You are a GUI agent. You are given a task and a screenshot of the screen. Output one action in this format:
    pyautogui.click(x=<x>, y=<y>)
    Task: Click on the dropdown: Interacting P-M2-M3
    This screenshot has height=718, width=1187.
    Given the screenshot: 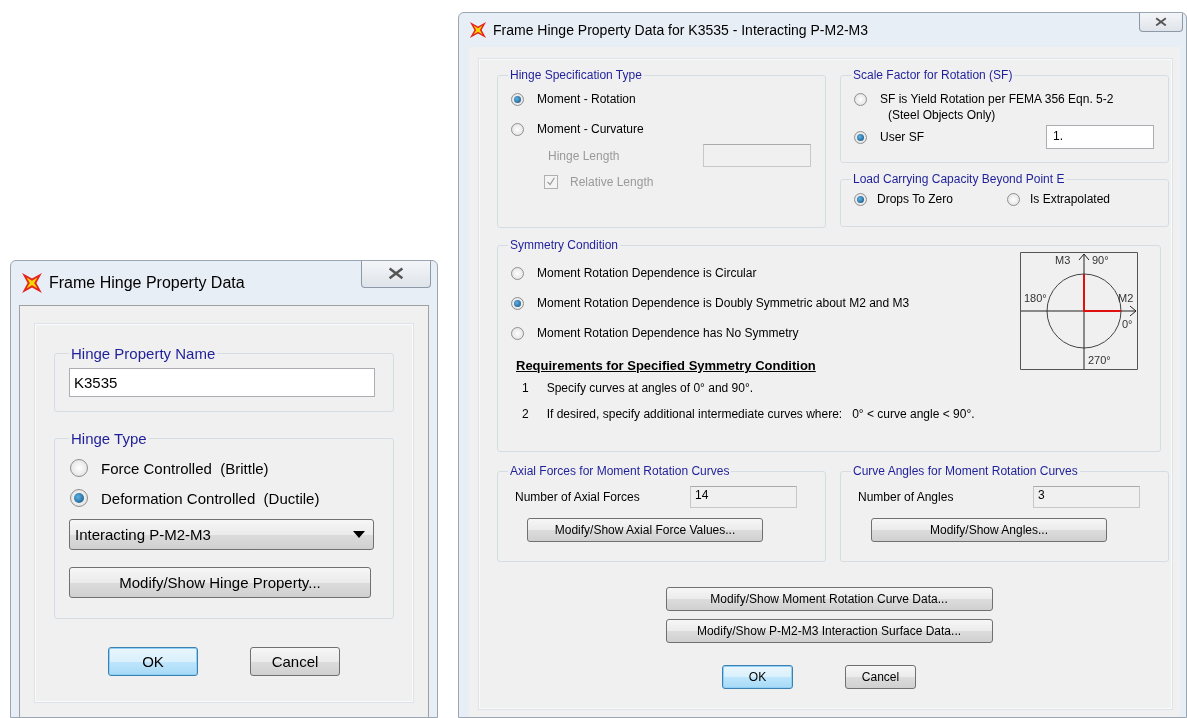 What is the action you would take?
    pyautogui.click(x=221, y=534)
    